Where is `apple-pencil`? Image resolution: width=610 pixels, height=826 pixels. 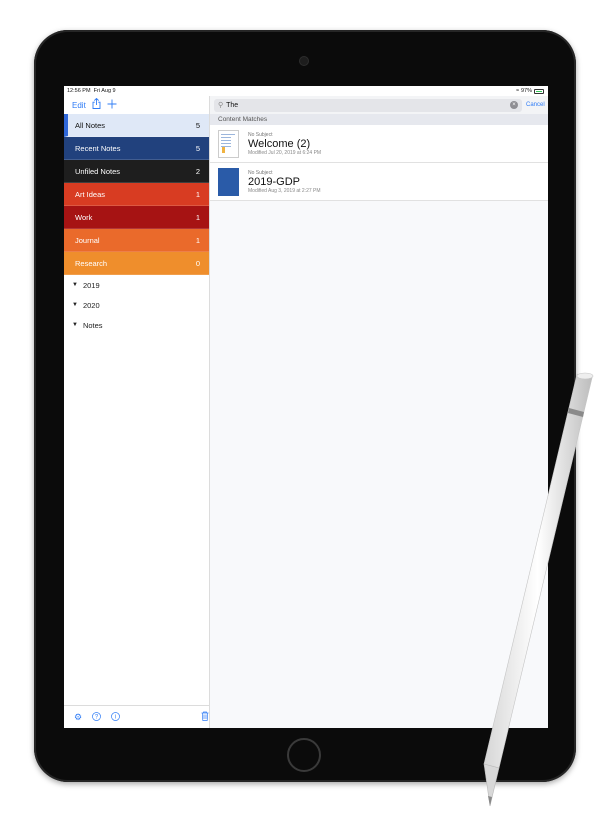
apple-pencil is located at coordinates (538, 589).